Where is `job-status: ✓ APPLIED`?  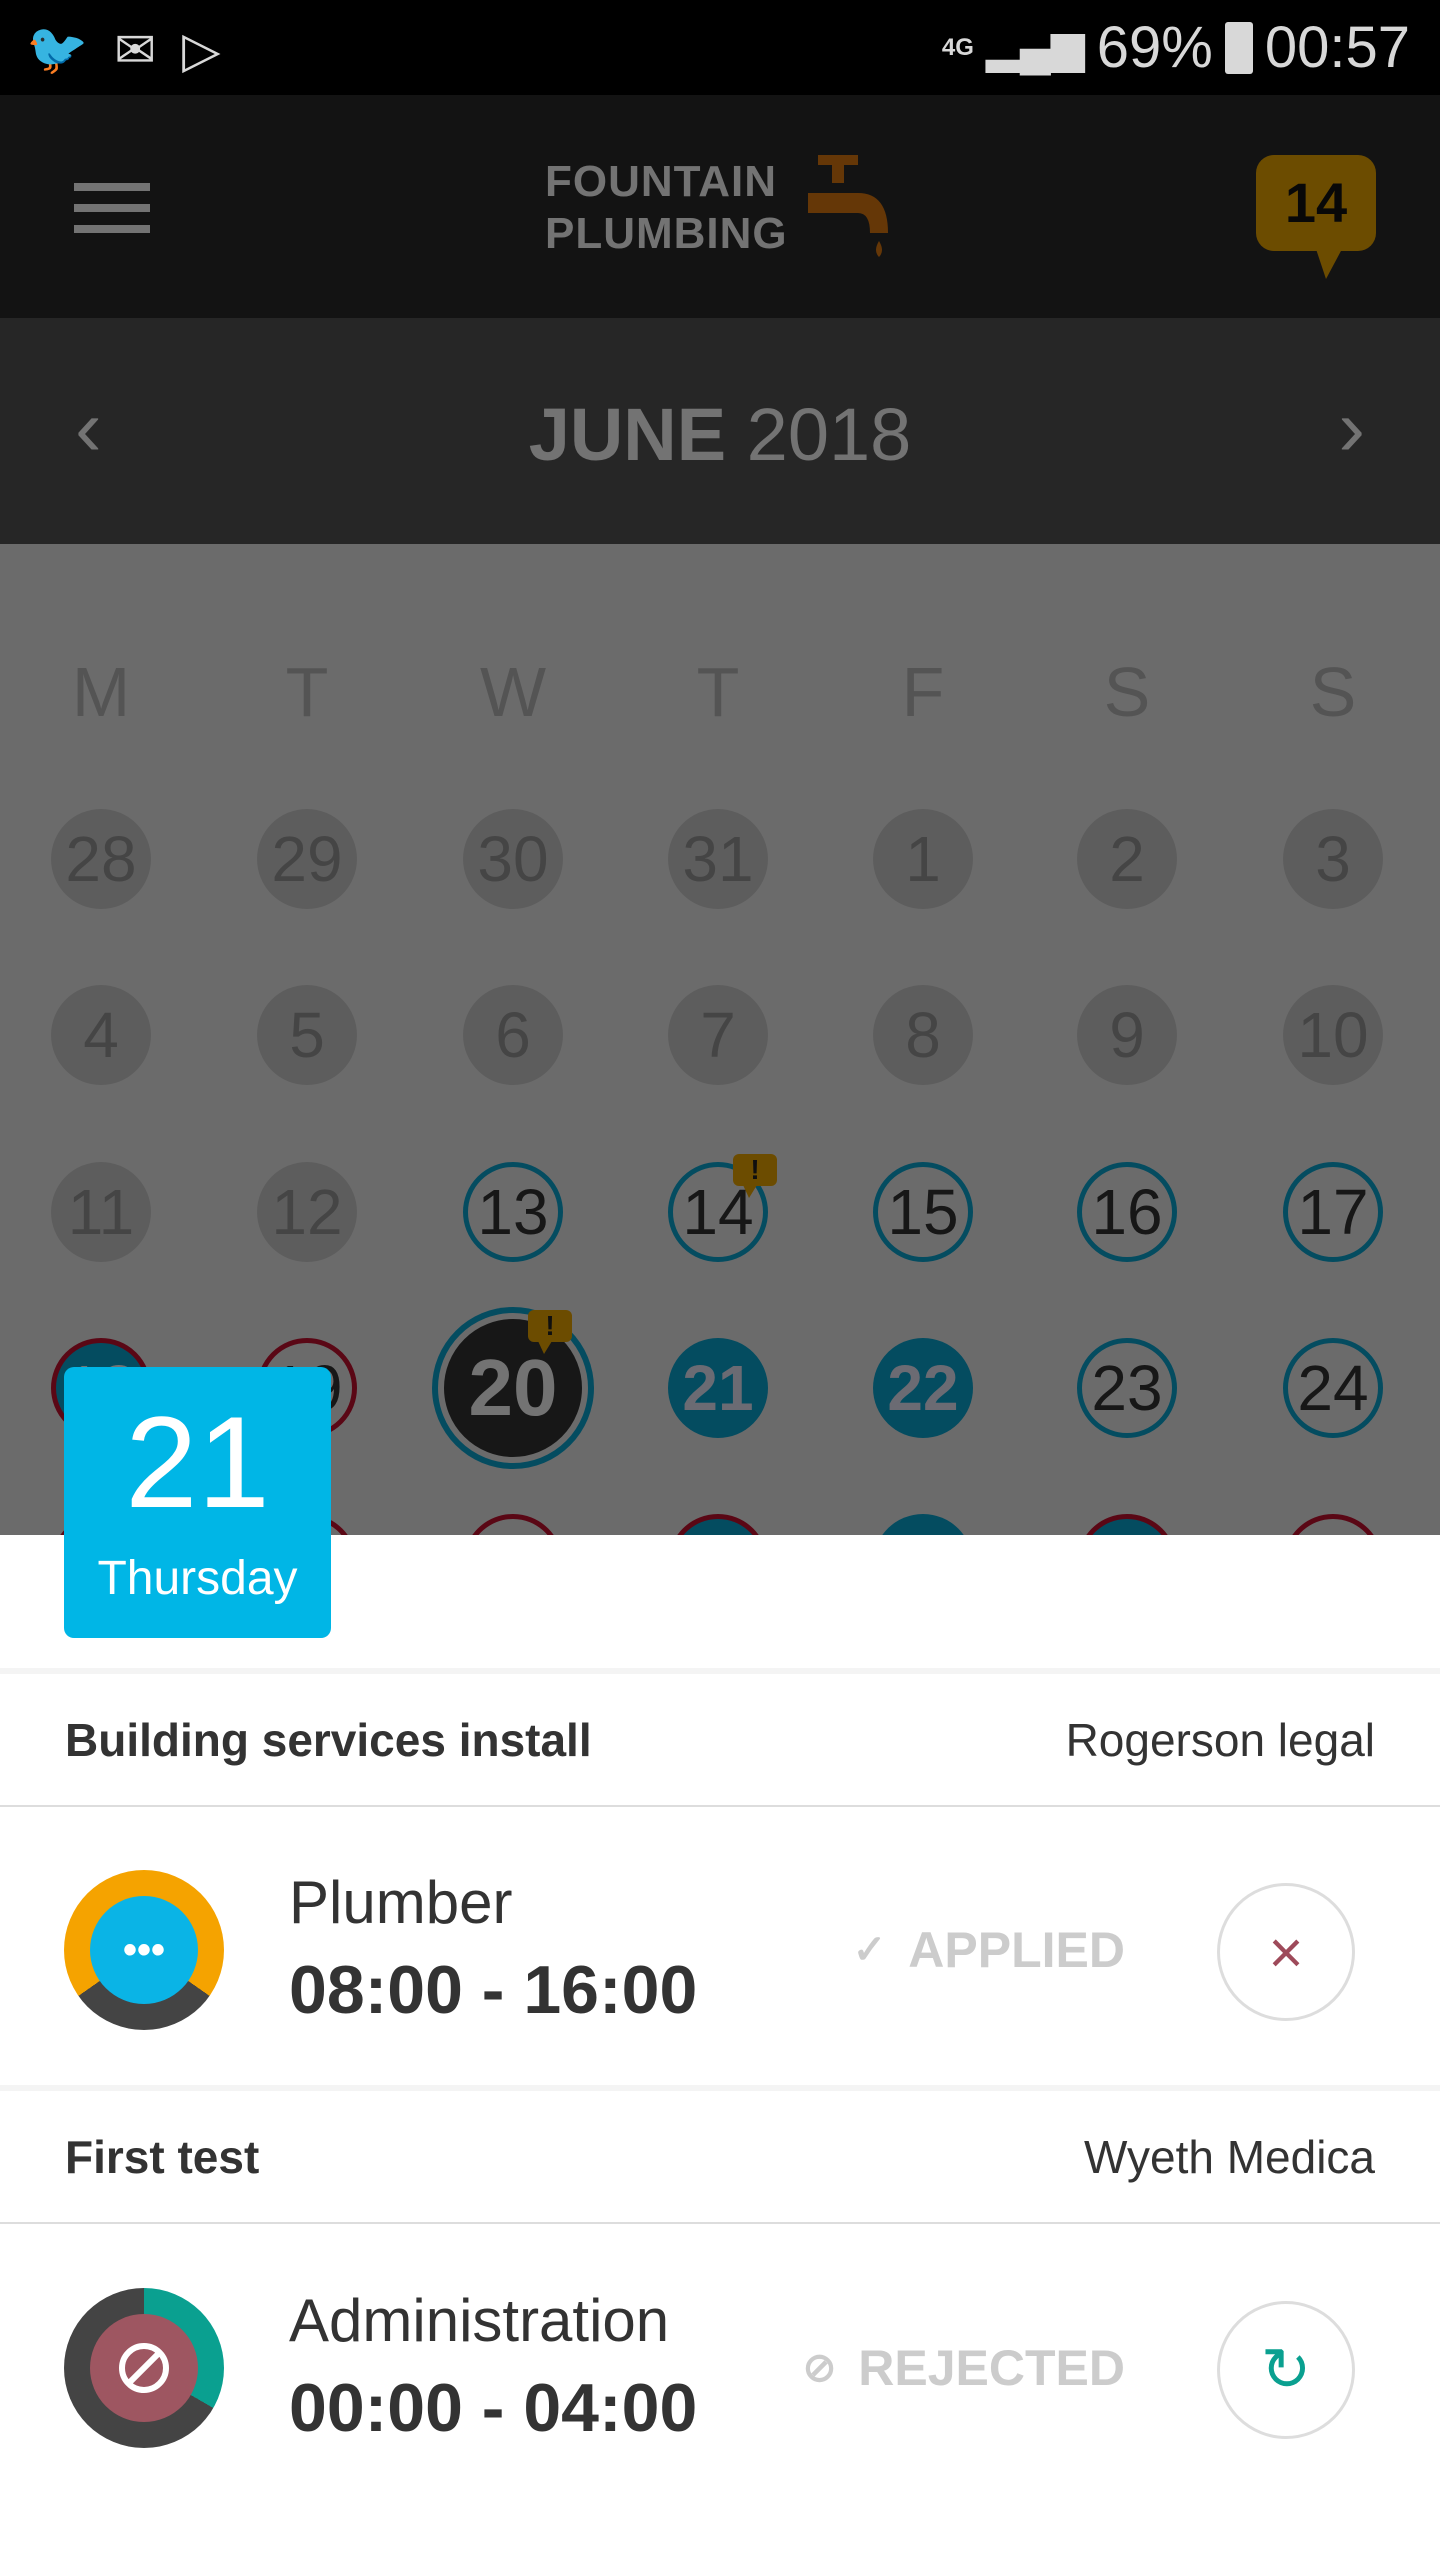 job-status: ✓ APPLIED is located at coordinates (989, 1950).